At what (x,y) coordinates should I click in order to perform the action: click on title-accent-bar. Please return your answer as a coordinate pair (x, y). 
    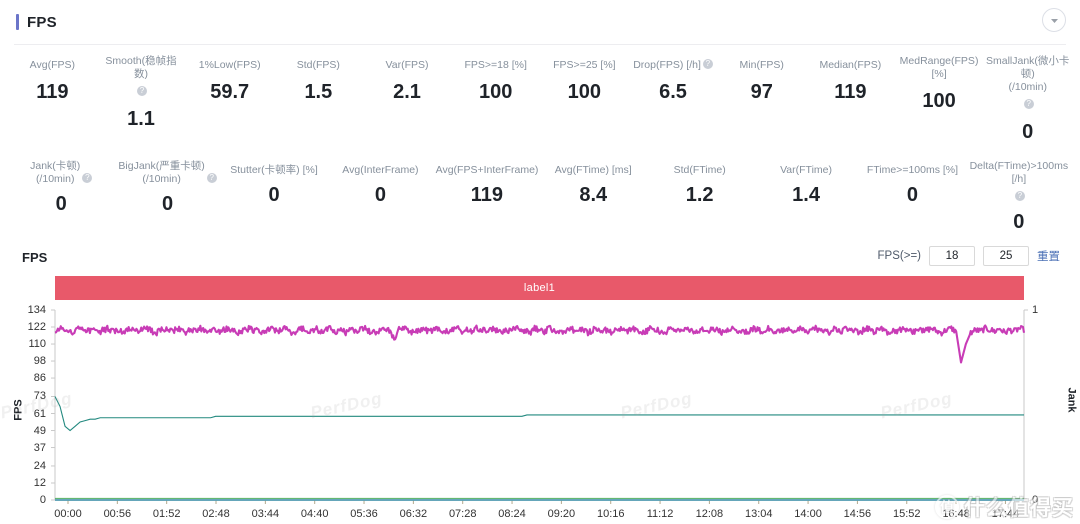
    Looking at the image, I should click on (17, 22).